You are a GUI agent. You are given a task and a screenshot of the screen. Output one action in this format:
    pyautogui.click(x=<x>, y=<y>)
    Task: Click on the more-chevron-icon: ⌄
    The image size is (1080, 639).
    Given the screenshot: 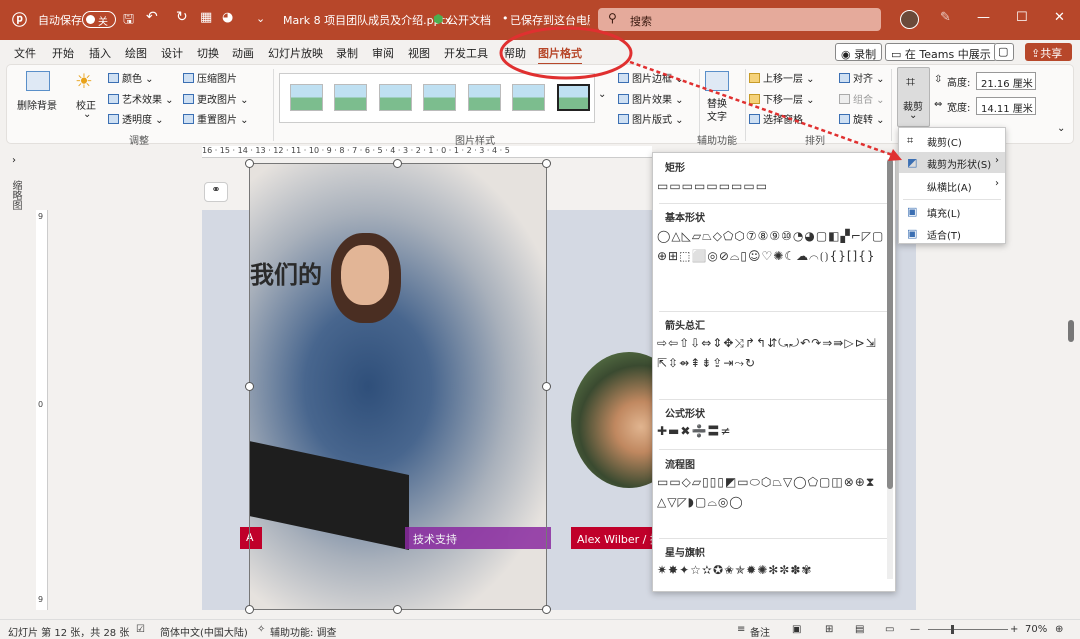 What is the action you would take?
    pyautogui.click(x=260, y=18)
    